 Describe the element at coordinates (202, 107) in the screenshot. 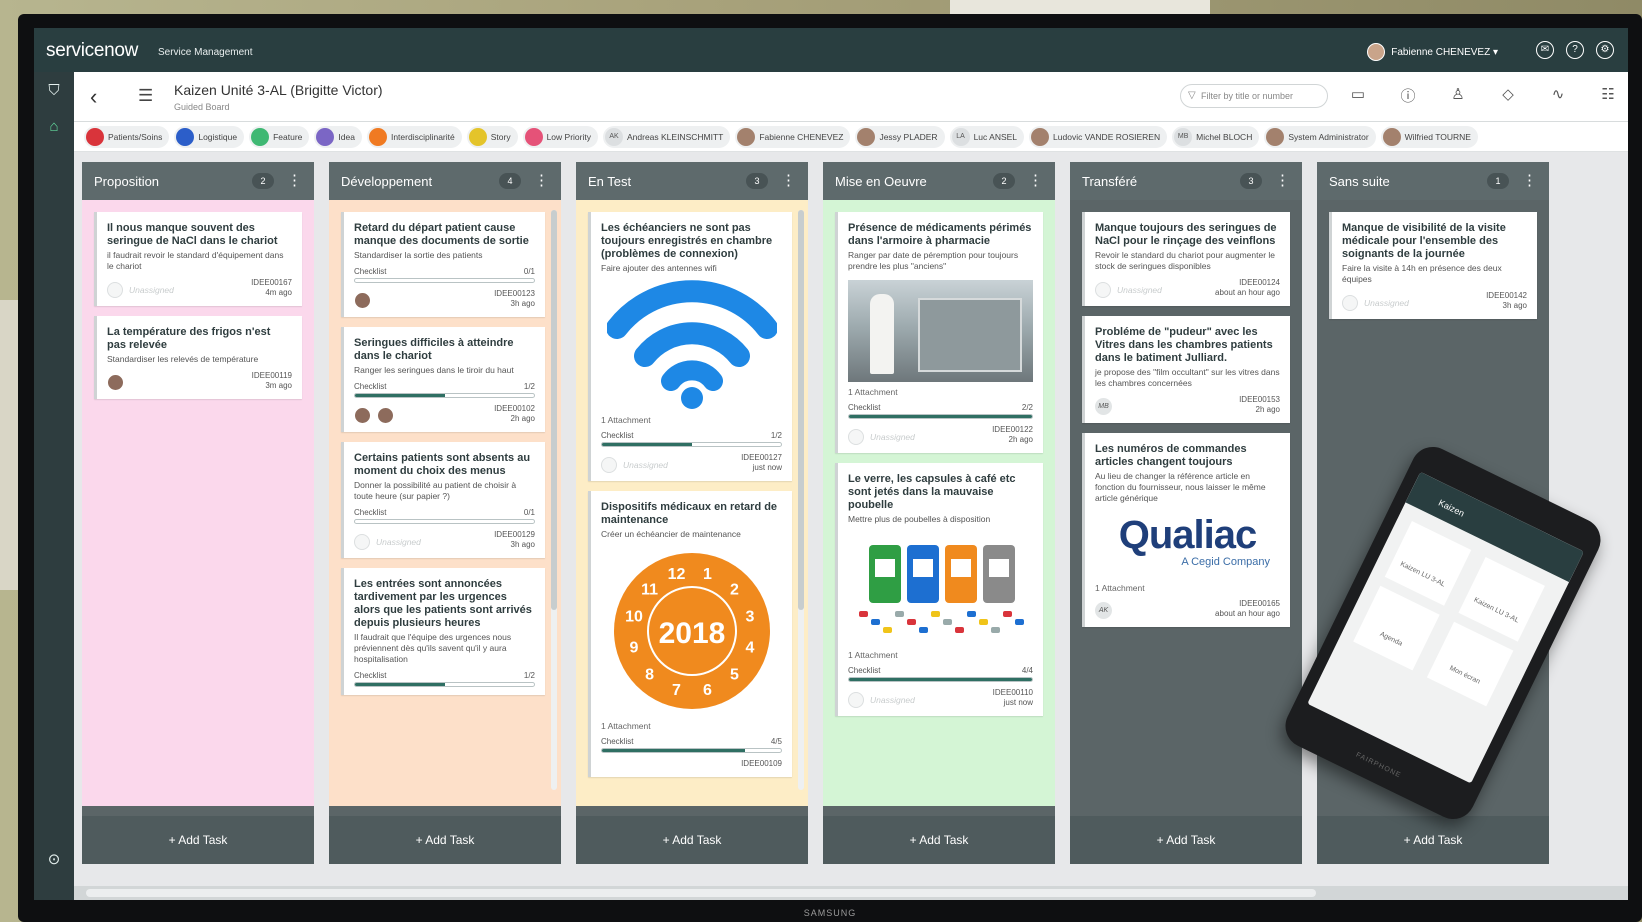

I see `board-subtitle: Guided Board` at that location.